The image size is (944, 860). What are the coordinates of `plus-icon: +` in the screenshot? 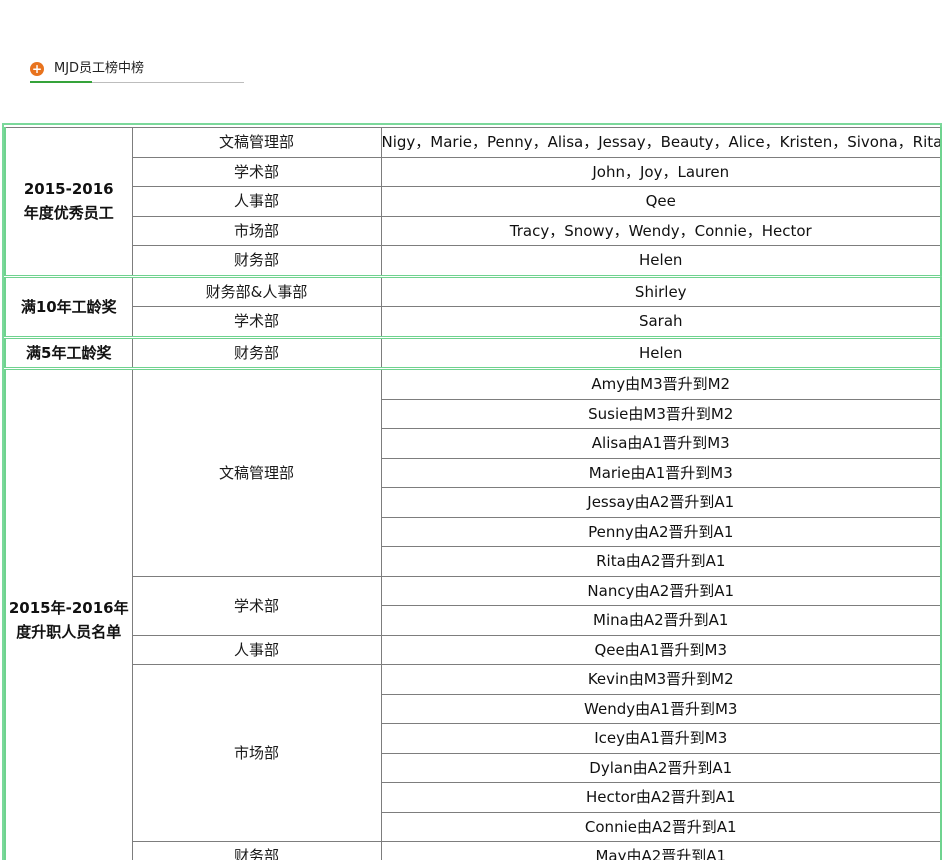 It's located at (37, 69).